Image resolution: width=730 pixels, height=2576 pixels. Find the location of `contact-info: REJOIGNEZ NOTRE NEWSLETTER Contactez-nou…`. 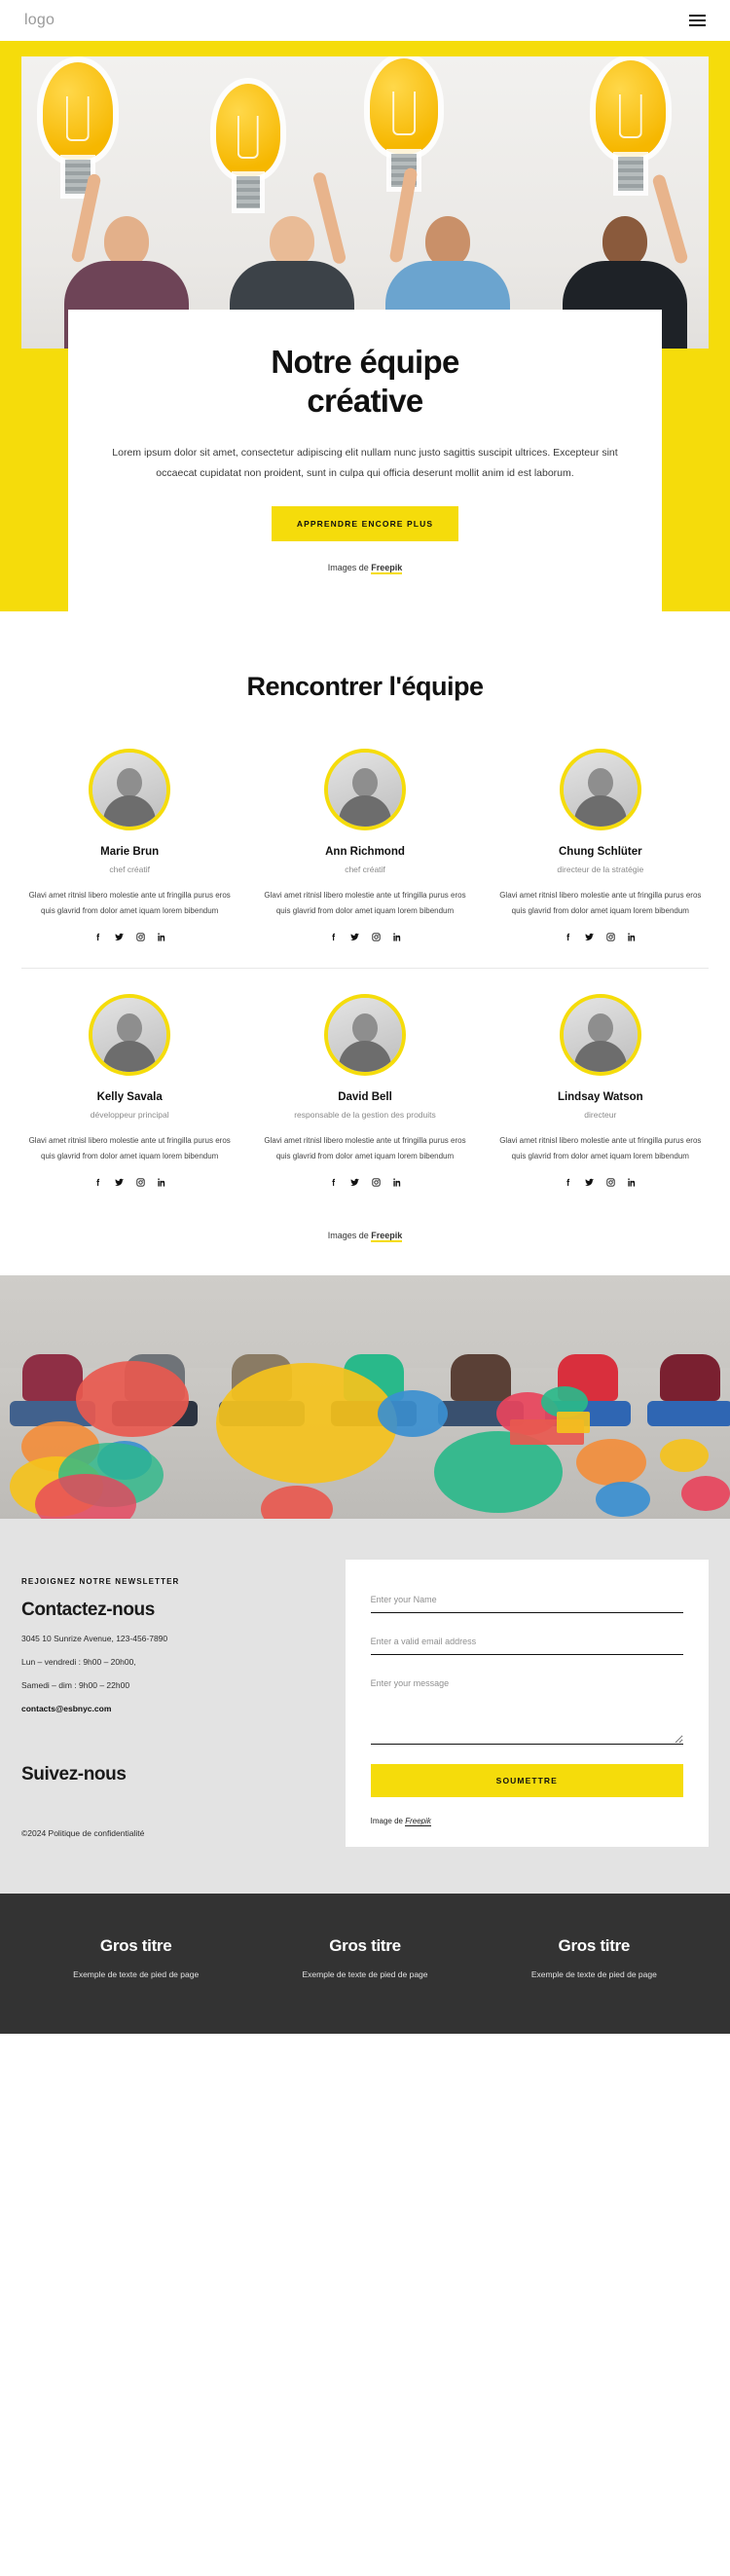

contact-info: REJOIGNEZ NOTRE NEWSLETTER Contactez-nou… is located at coordinates (173, 1703).